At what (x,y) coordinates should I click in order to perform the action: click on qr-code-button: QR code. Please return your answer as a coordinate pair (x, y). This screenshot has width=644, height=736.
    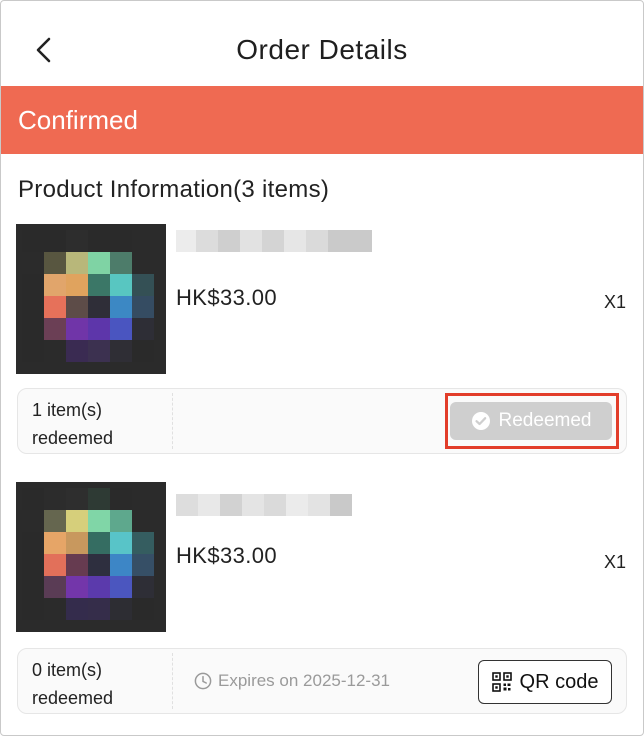
    Looking at the image, I should click on (545, 682).